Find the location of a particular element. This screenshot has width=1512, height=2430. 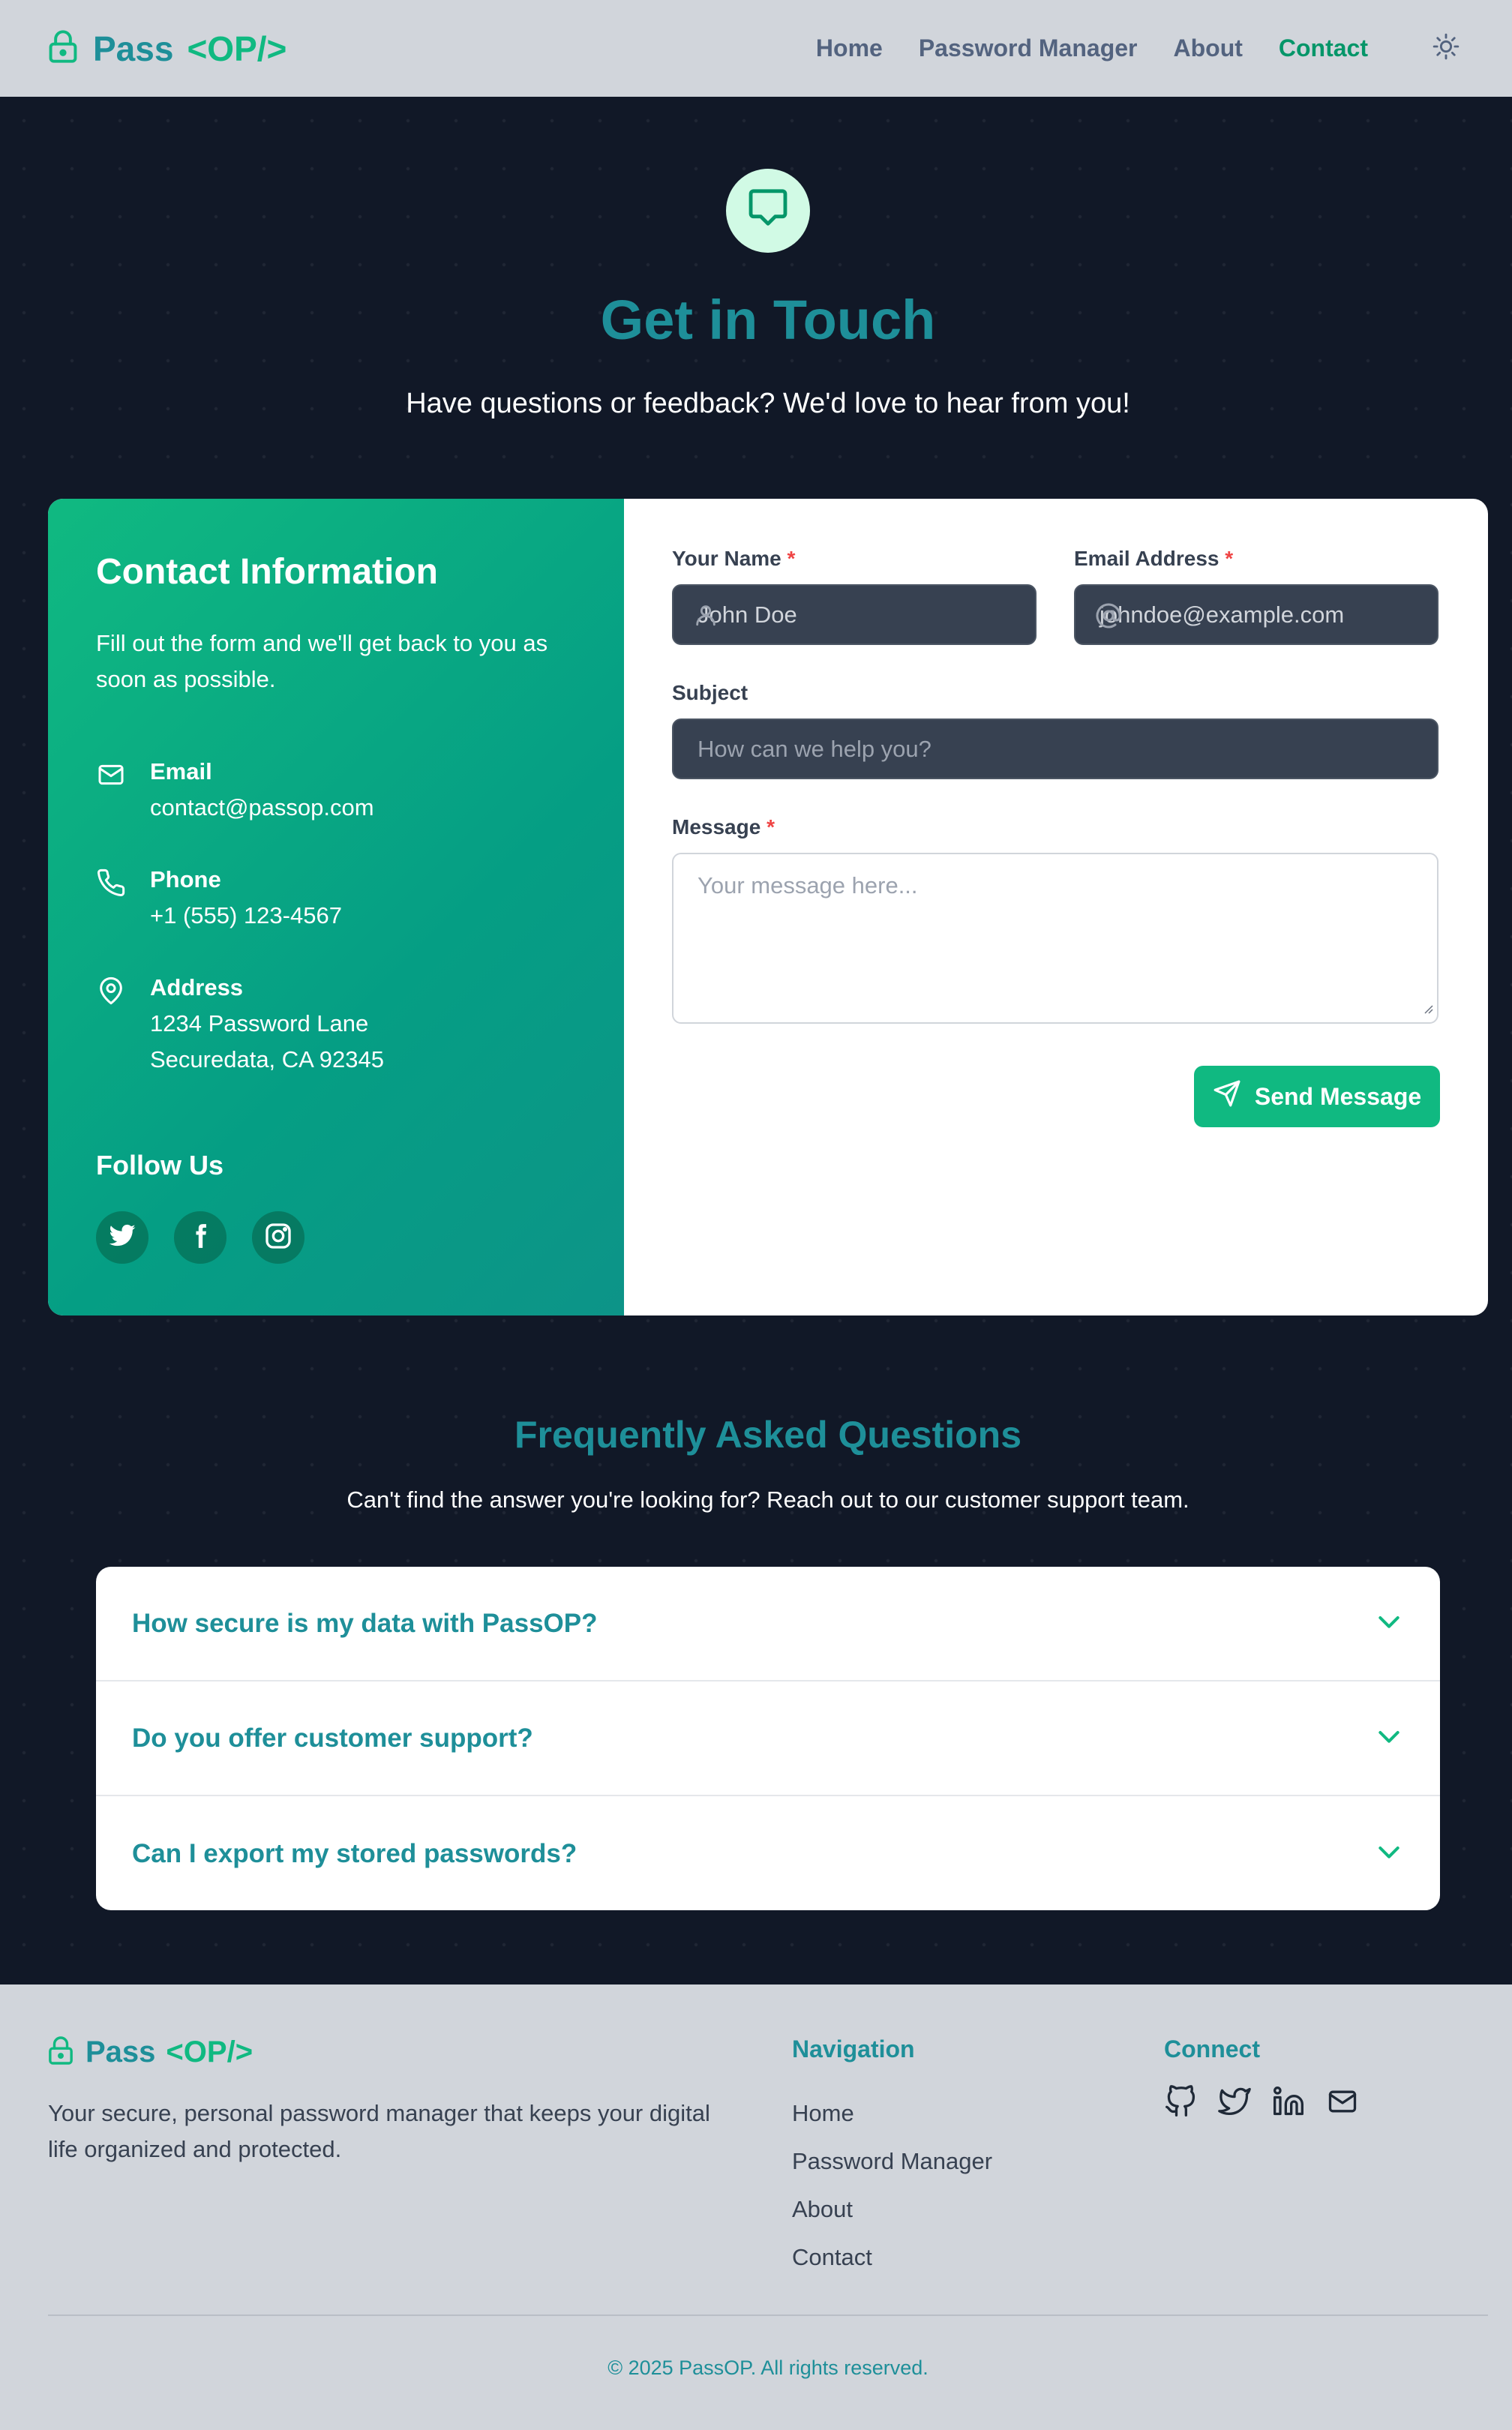

email-input-value: johndoe@example.com is located at coordinates (1222, 614).